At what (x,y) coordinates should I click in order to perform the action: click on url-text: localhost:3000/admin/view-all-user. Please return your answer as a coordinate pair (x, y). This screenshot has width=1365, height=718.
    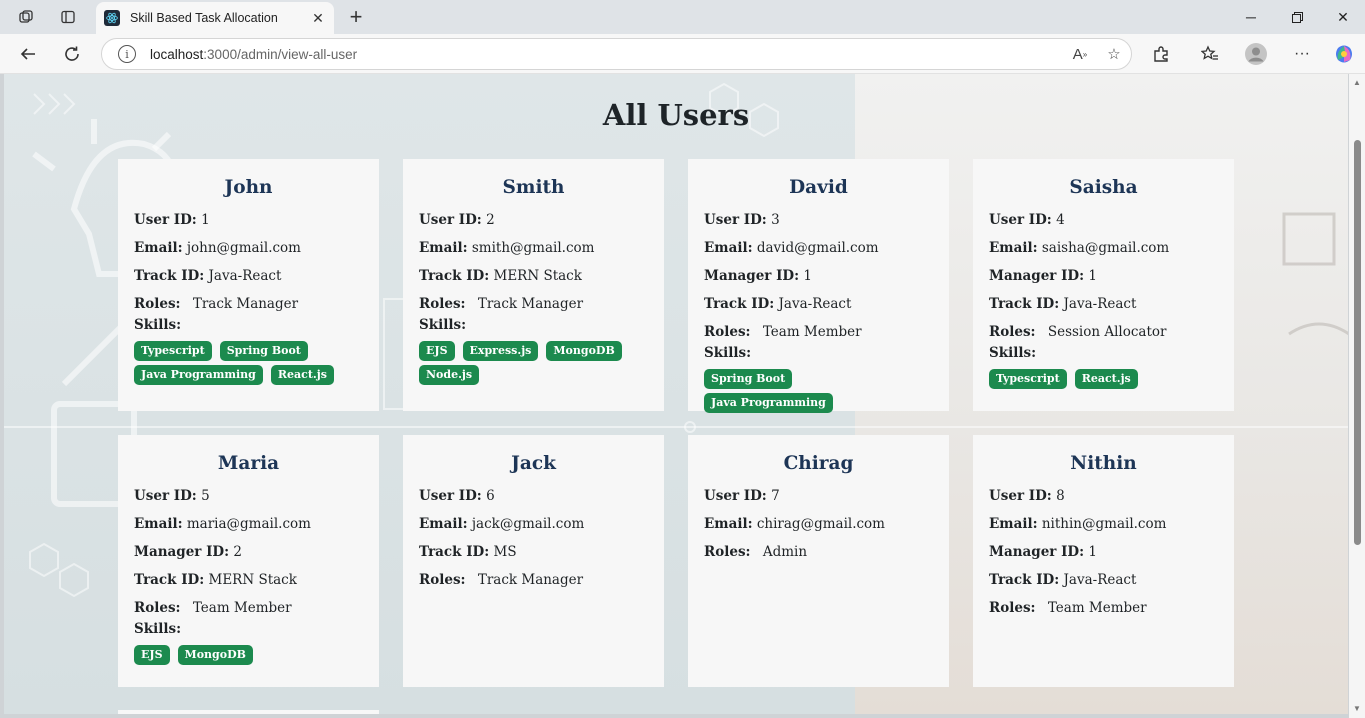
    Looking at the image, I should click on (254, 54).